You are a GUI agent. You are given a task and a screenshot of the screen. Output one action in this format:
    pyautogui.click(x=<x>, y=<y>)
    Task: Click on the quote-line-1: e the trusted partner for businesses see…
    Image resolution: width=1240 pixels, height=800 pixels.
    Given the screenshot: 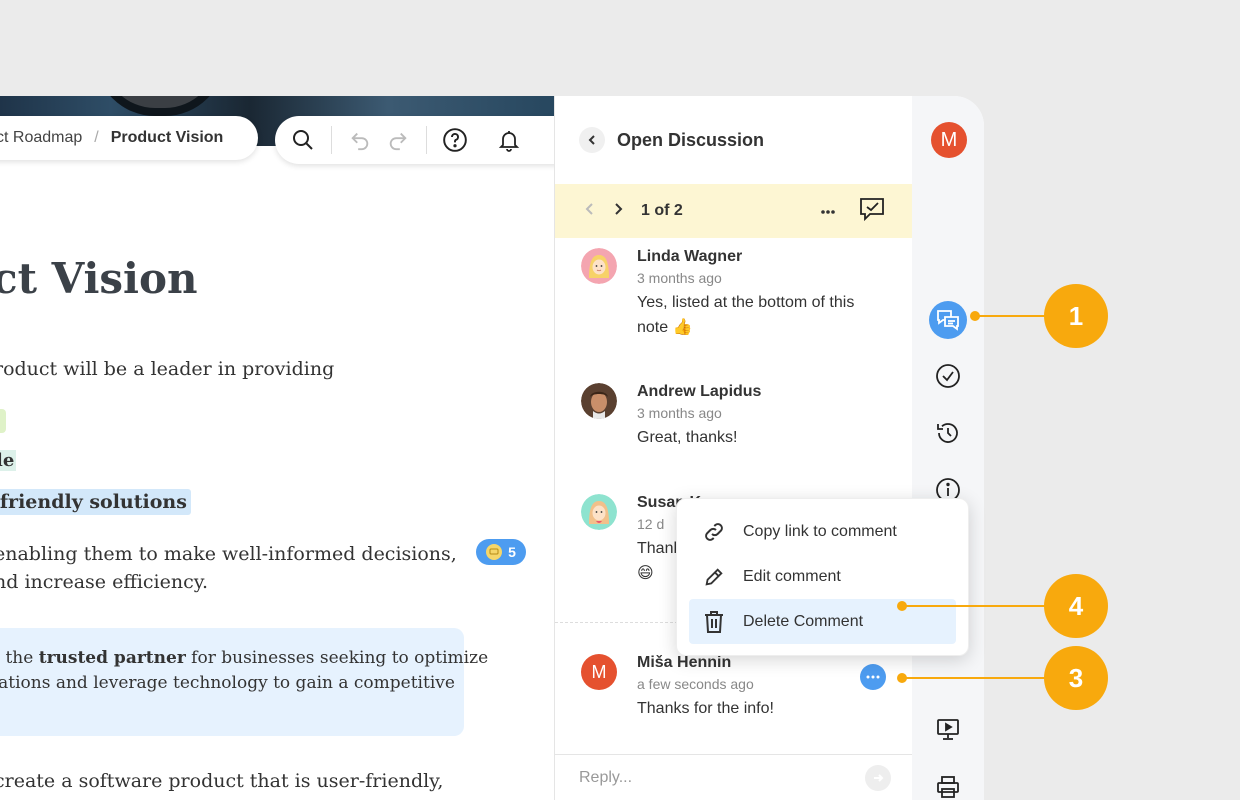 What is the action you would take?
    pyautogui.click(x=244, y=658)
    